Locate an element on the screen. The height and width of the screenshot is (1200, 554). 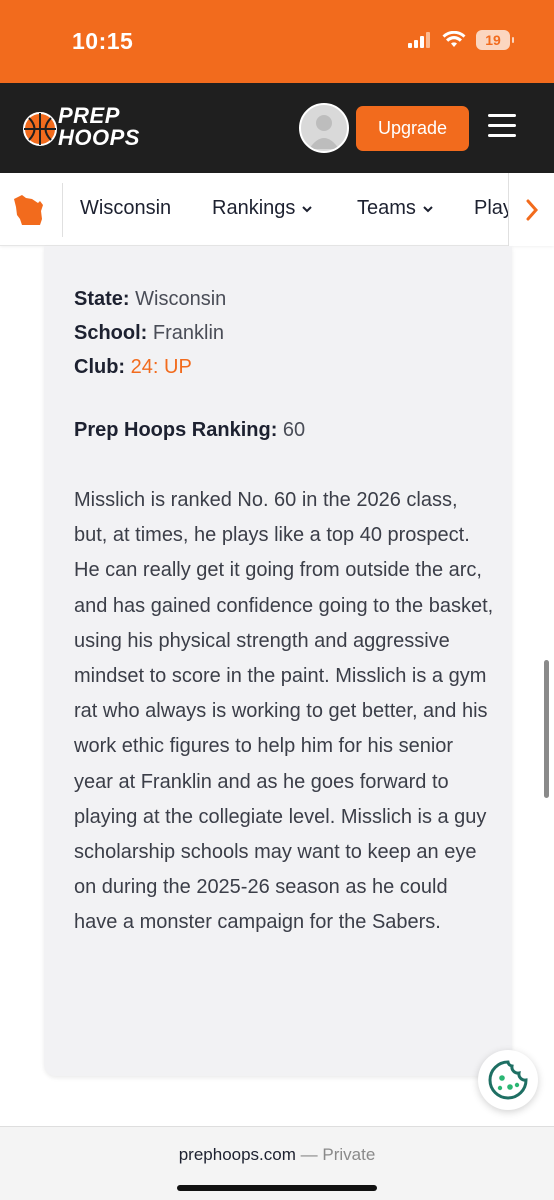
info-value: 60 is located at coordinates (294, 430).